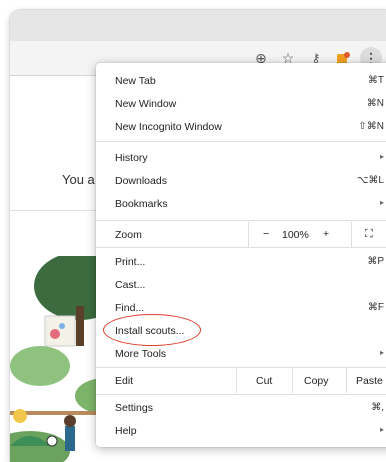 The height and width of the screenshot is (462, 386). I want to click on menu-item-shortcut: ⌘P, so click(375, 261).